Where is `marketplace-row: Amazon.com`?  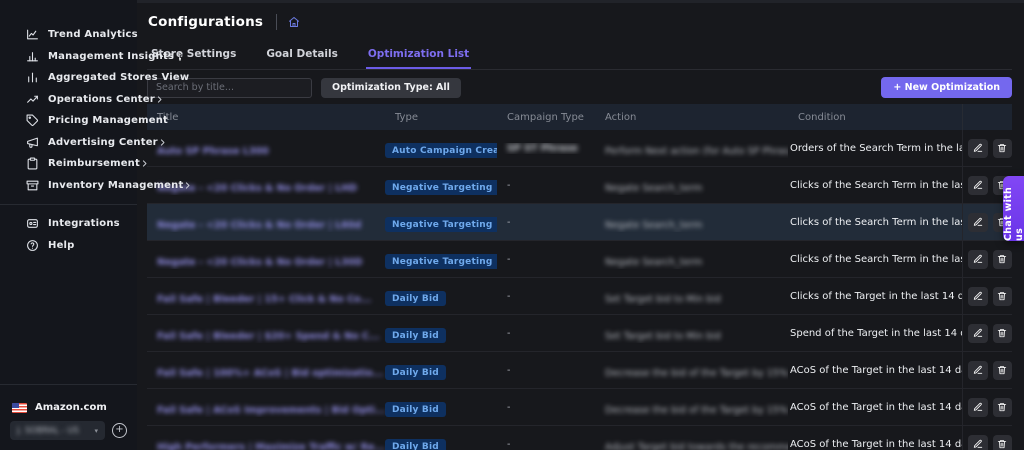
marketplace-row: Amazon.com is located at coordinates (68, 407).